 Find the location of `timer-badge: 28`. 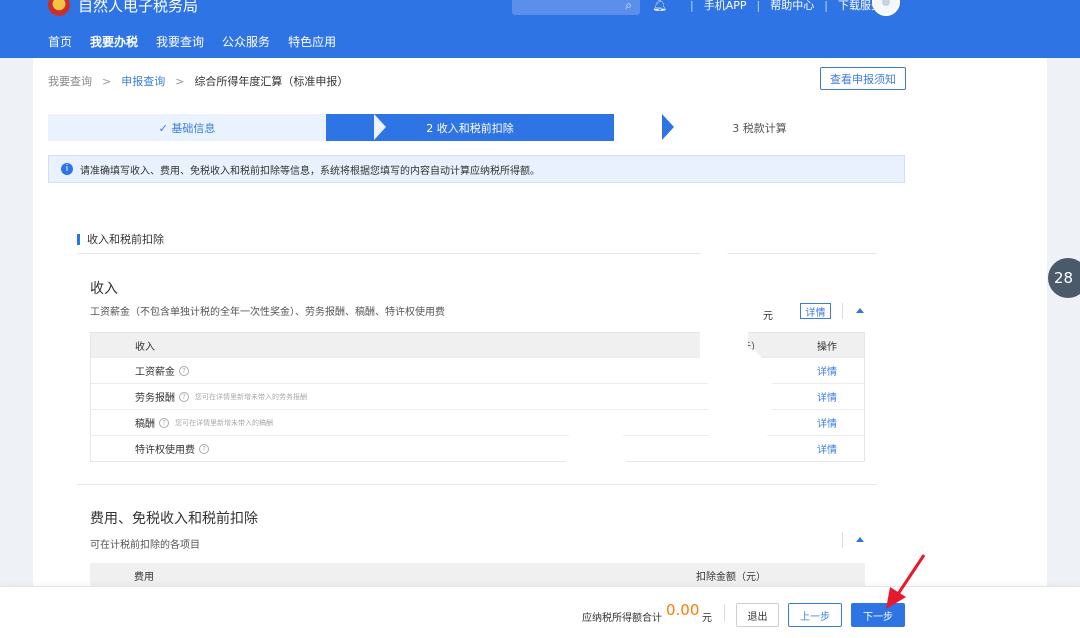

timer-badge: 28 is located at coordinates (1064, 278).